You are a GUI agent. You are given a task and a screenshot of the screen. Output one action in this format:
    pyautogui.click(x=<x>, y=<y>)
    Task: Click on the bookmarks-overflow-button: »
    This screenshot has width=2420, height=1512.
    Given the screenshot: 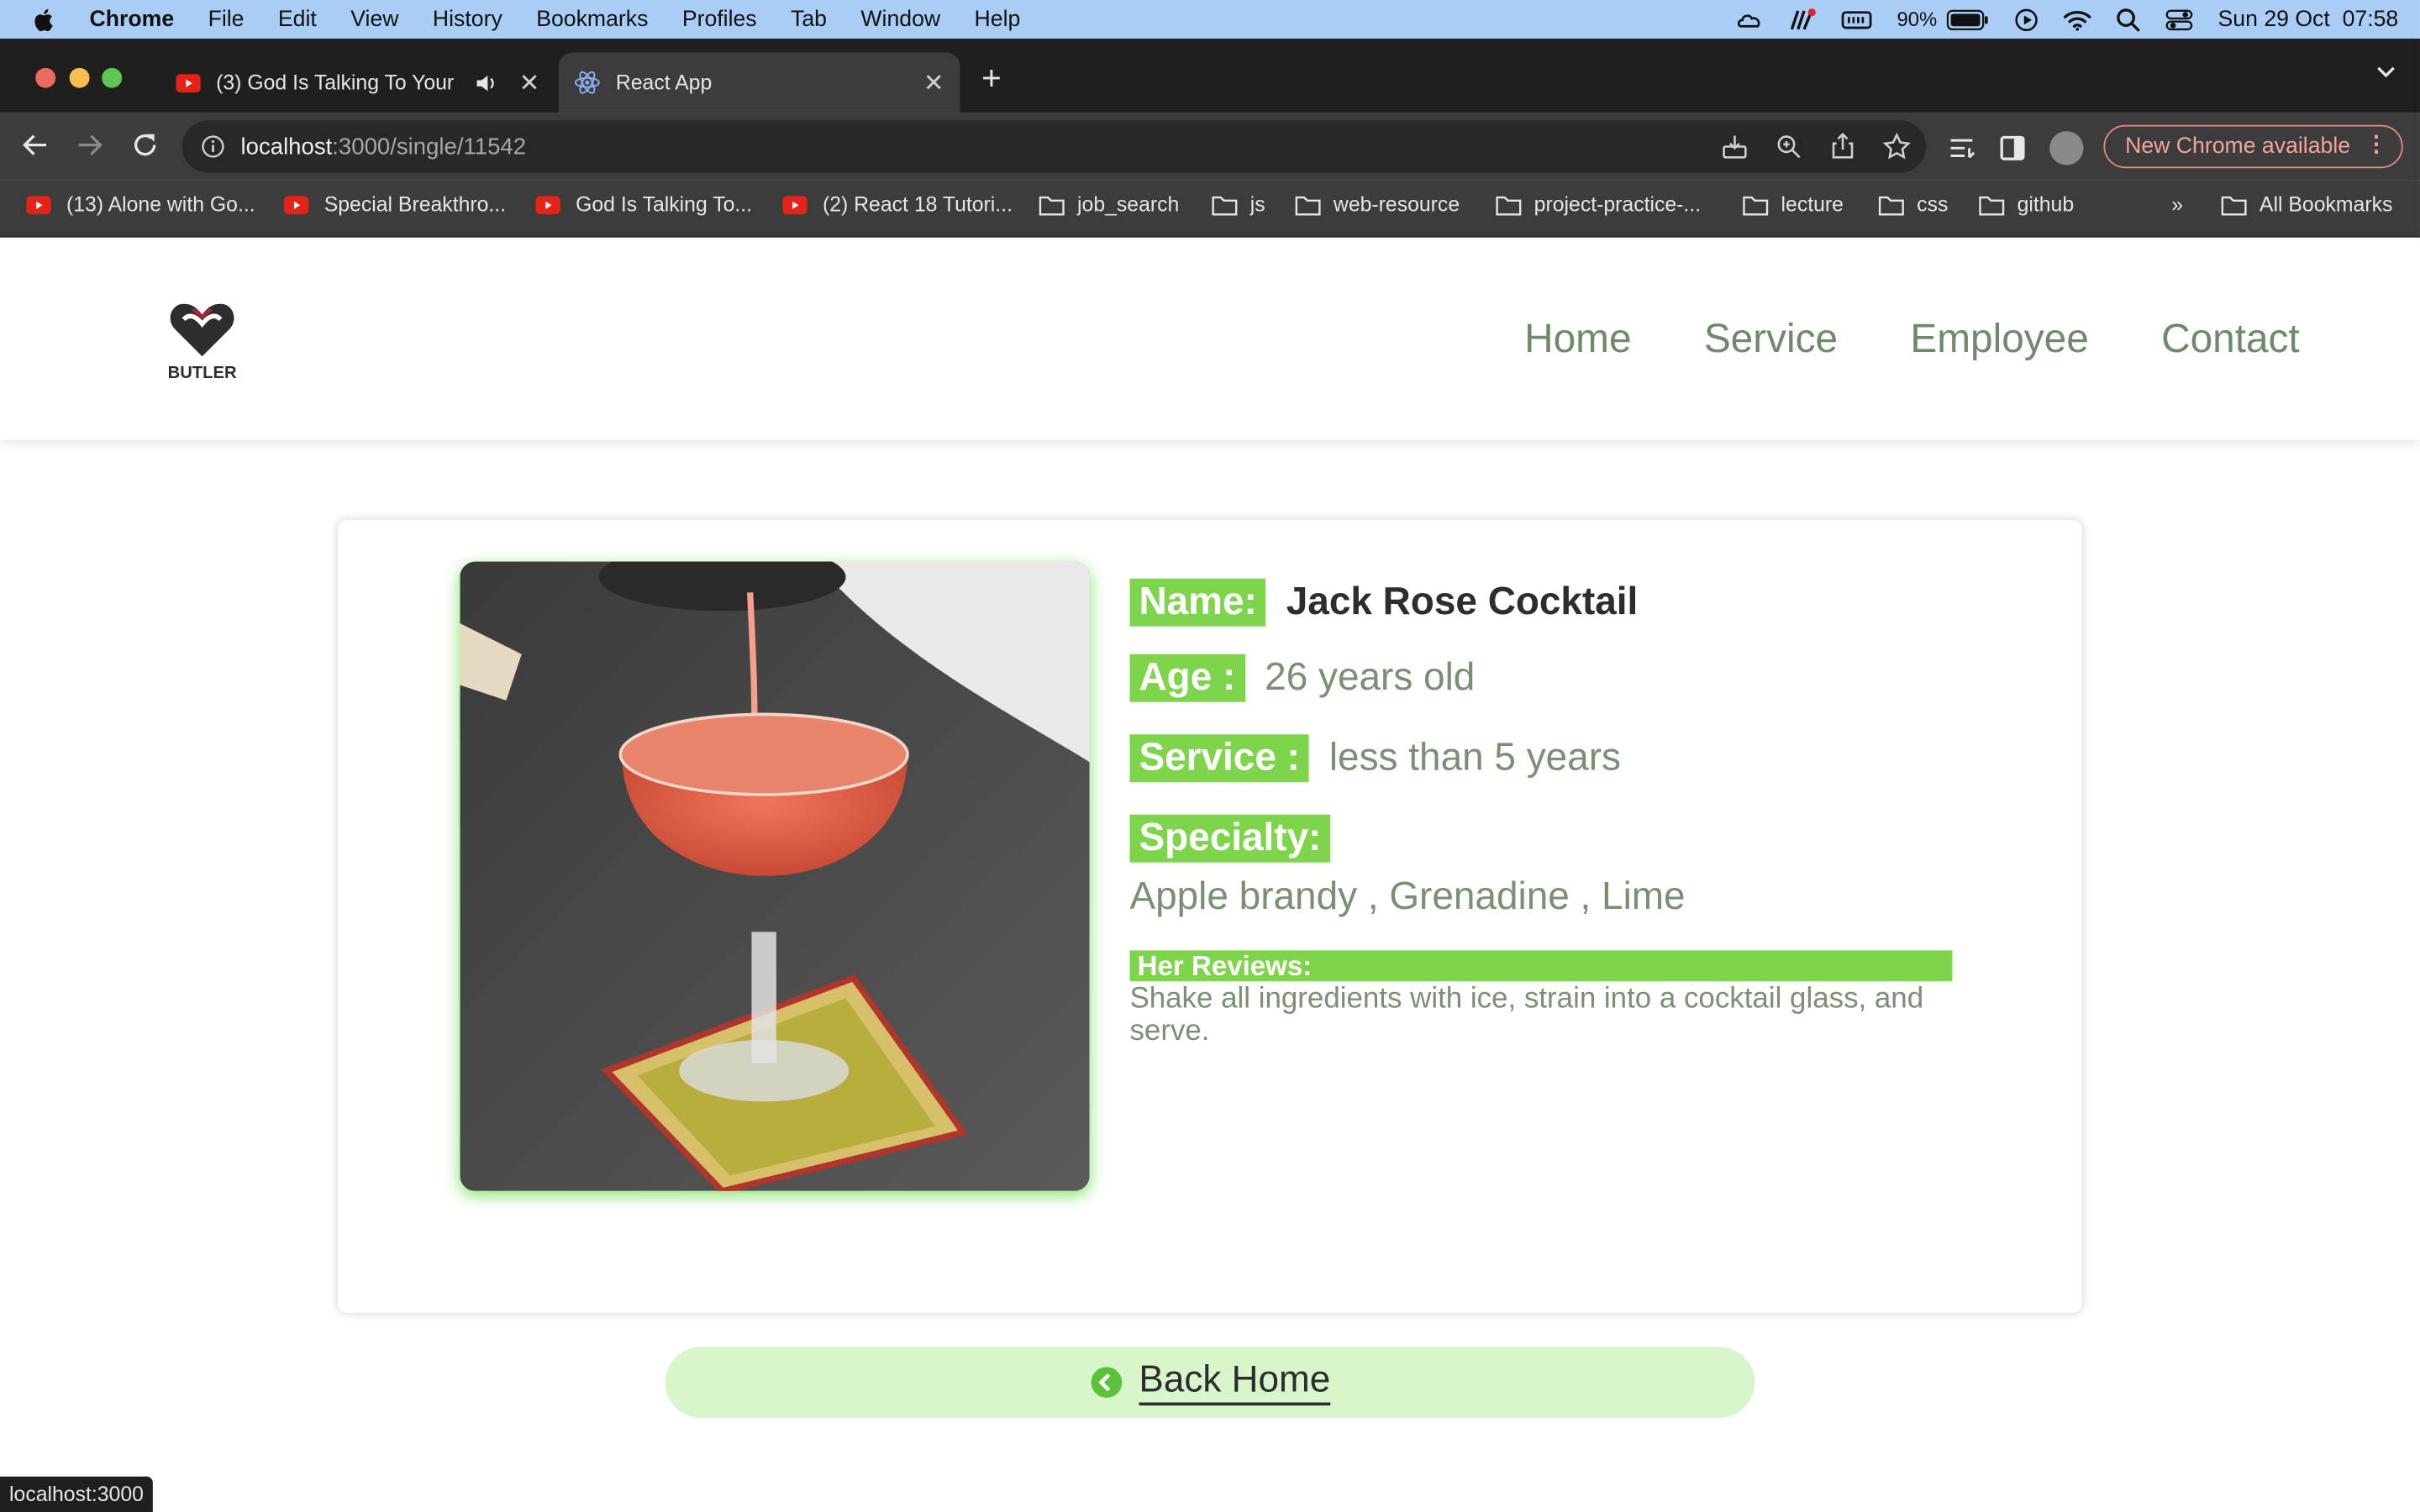 What is the action you would take?
    pyautogui.click(x=2177, y=205)
    